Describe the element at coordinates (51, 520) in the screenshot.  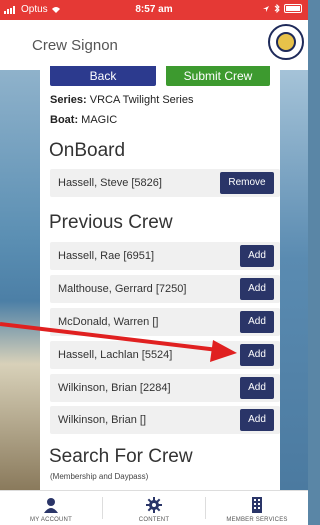
I see `nav-label: MY ACCOUNT` at that location.